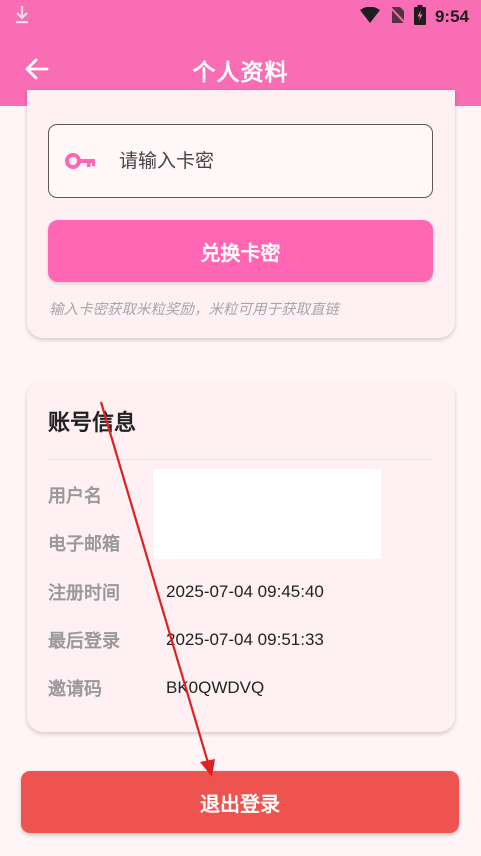  I want to click on download-icon, so click(22, 17).